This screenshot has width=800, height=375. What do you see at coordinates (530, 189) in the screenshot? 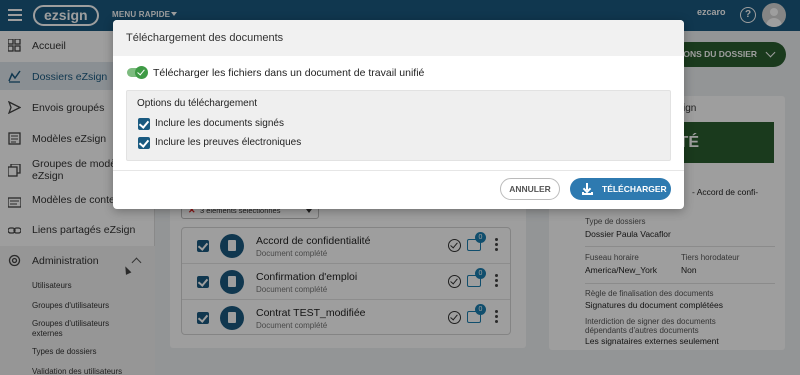
I see `cancel-button: ANNULER` at bounding box center [530, 189].